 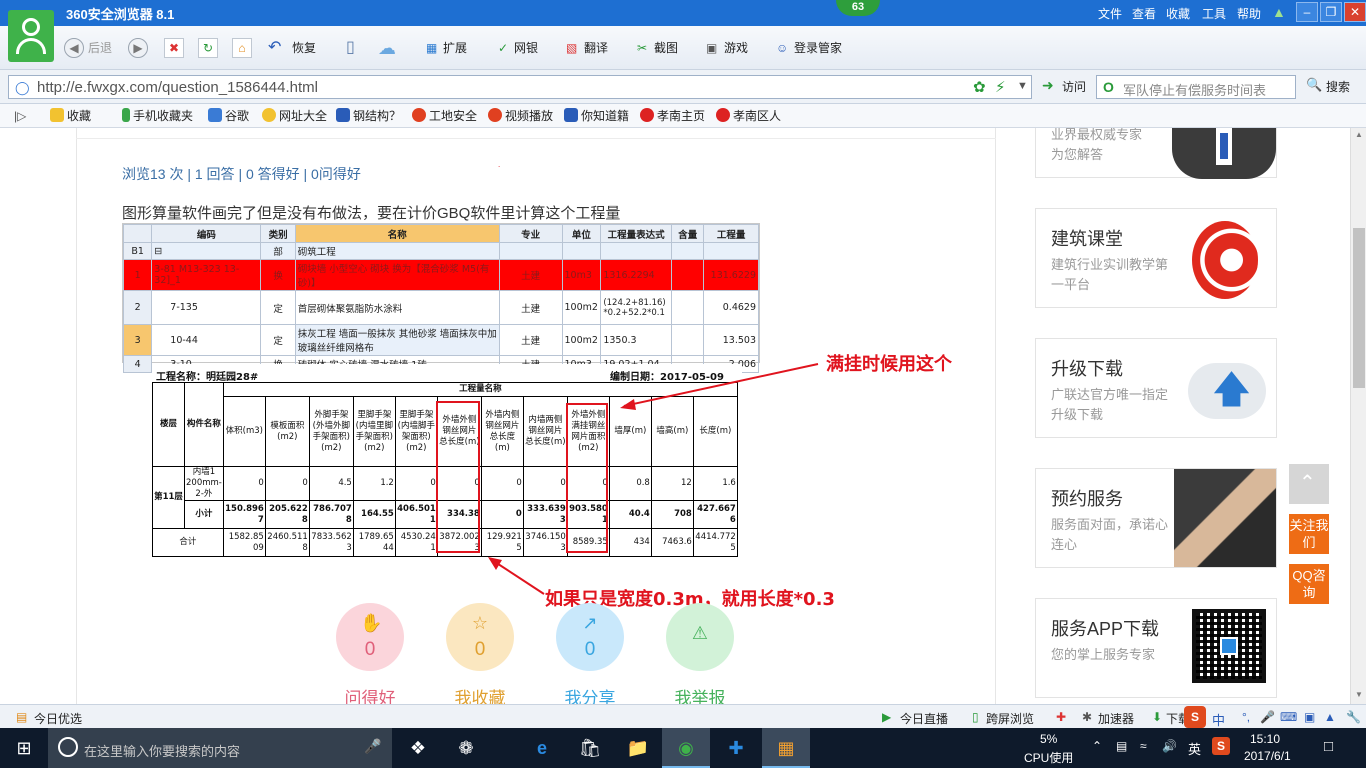 I want to click on favorite-button: ☆ 0, so click(x=480, y=637).